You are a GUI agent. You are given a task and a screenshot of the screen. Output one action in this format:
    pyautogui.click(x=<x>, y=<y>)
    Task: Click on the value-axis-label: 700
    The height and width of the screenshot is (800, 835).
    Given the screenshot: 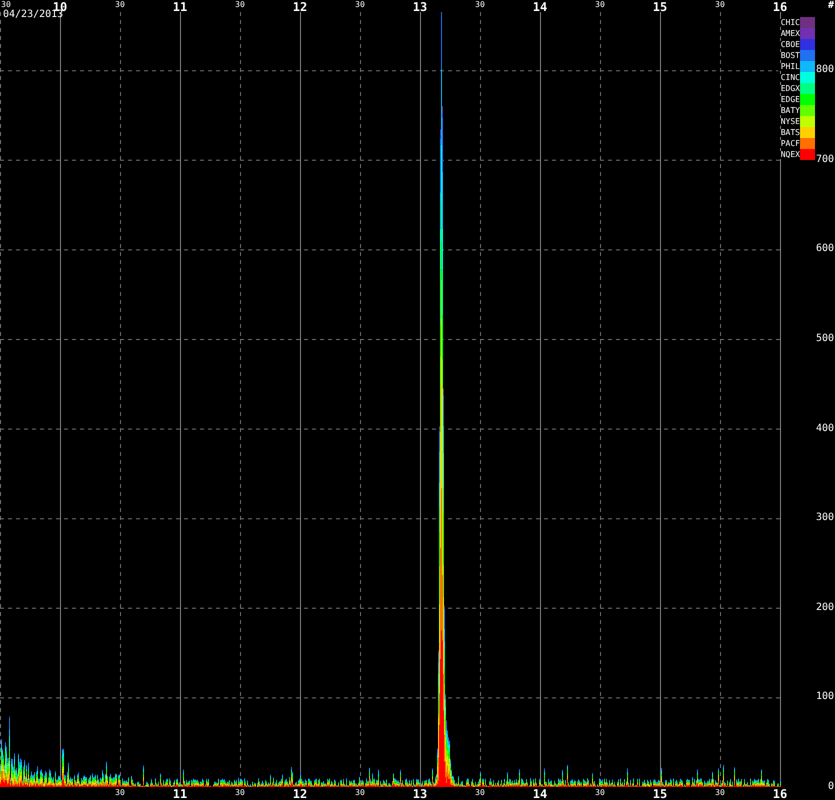 What is the action you would take?
    pyautogui.click(x=825, y=159)
    